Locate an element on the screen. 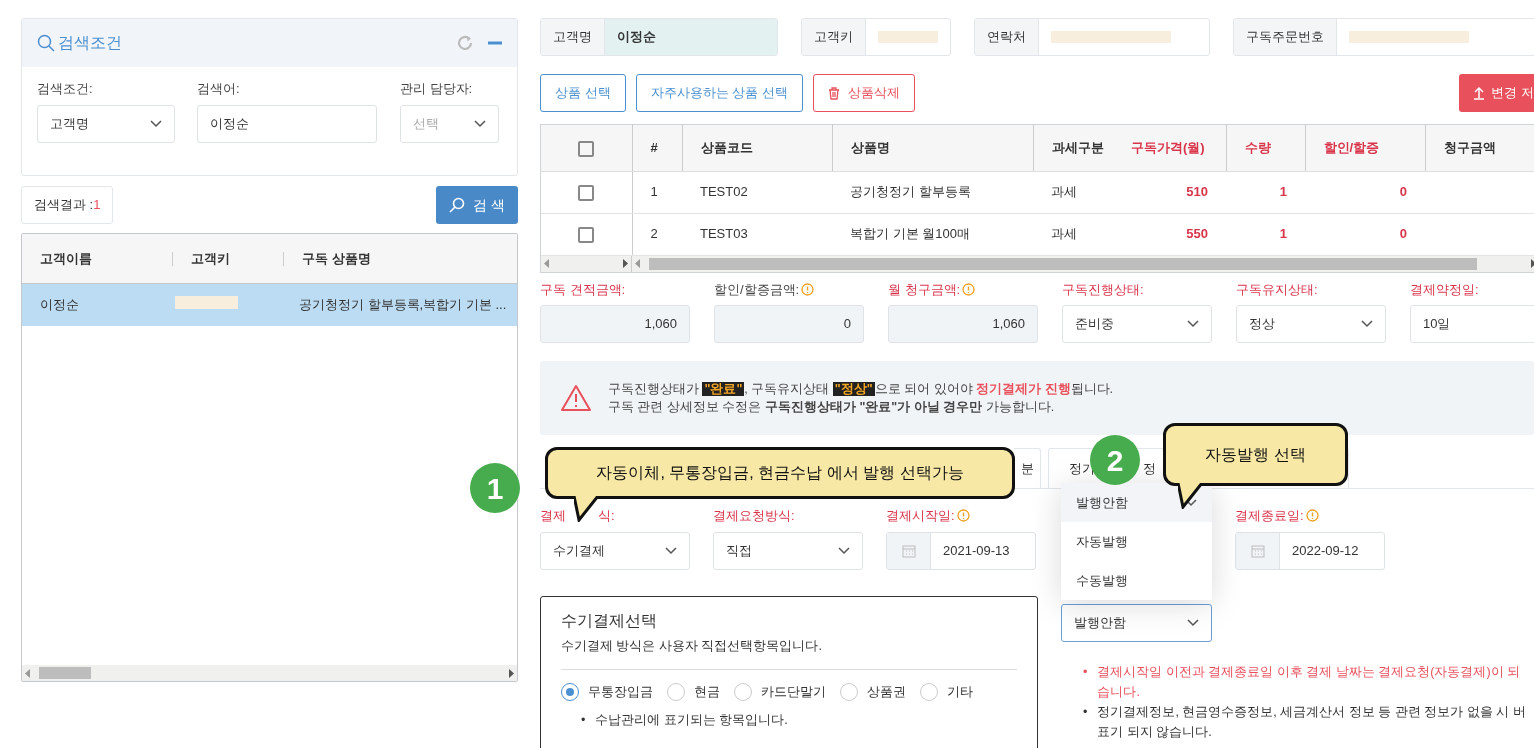 This screenshot has width=1534, height=748. table-cell: TEST03 is located at coordinates (724, 234).